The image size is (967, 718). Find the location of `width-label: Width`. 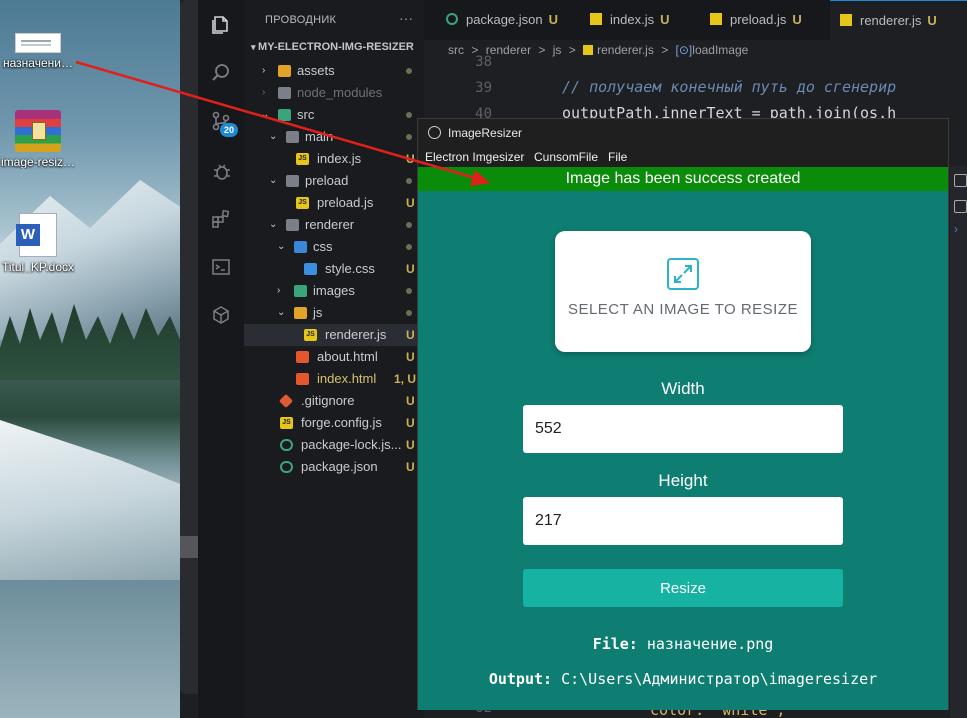

width-label: Width is located at coordinates (683, 388).